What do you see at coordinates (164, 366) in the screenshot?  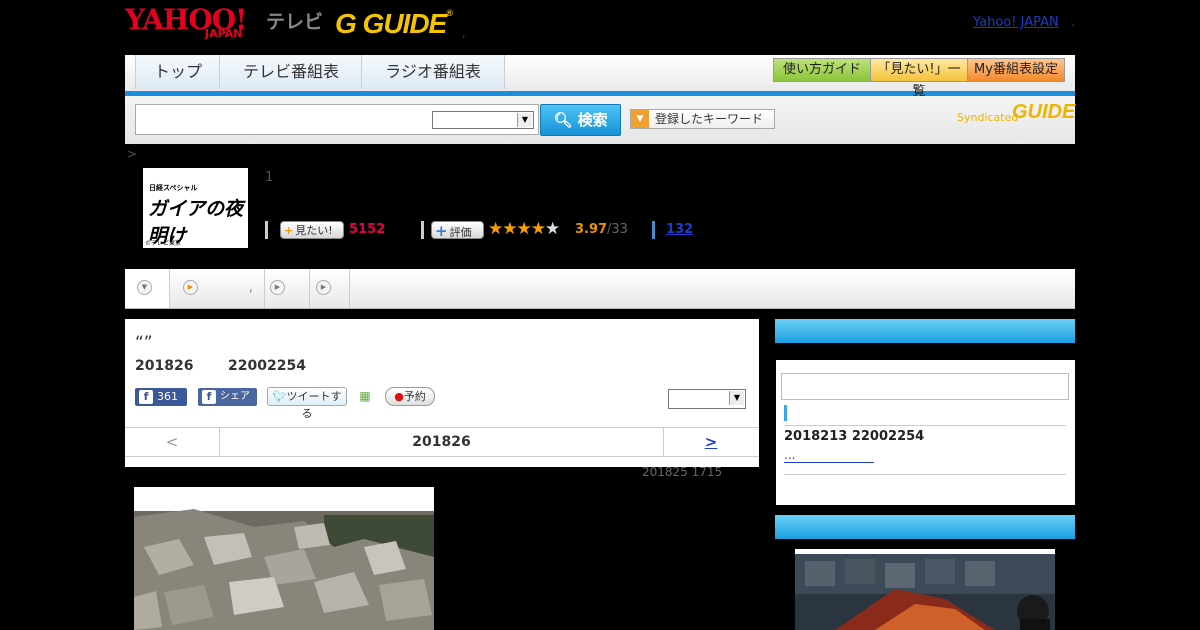 I see `broadcast-date: 201826` at bounding box center [164, 366].